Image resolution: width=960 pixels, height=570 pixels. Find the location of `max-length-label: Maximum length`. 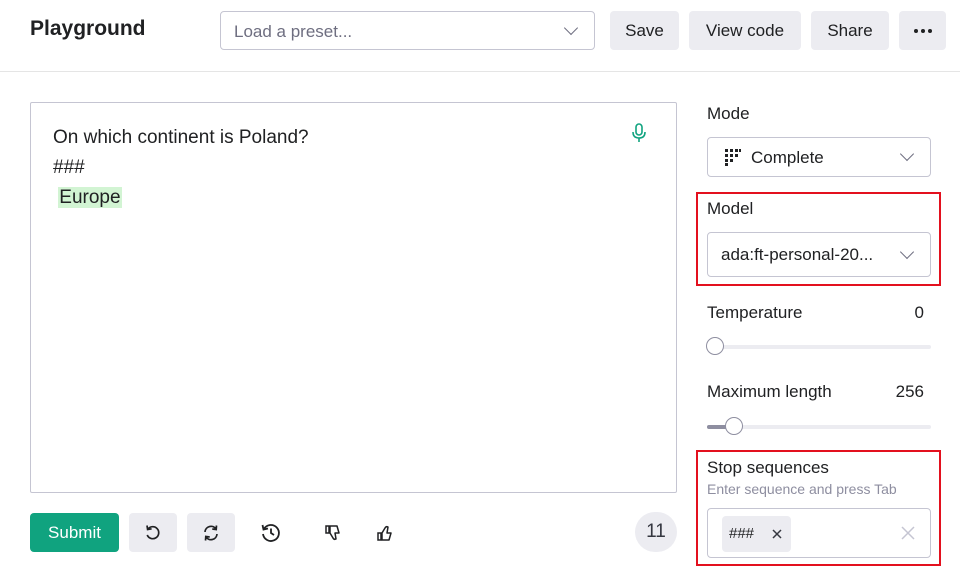

max-length-label: Maximum length is located at coordinates (769, 391).